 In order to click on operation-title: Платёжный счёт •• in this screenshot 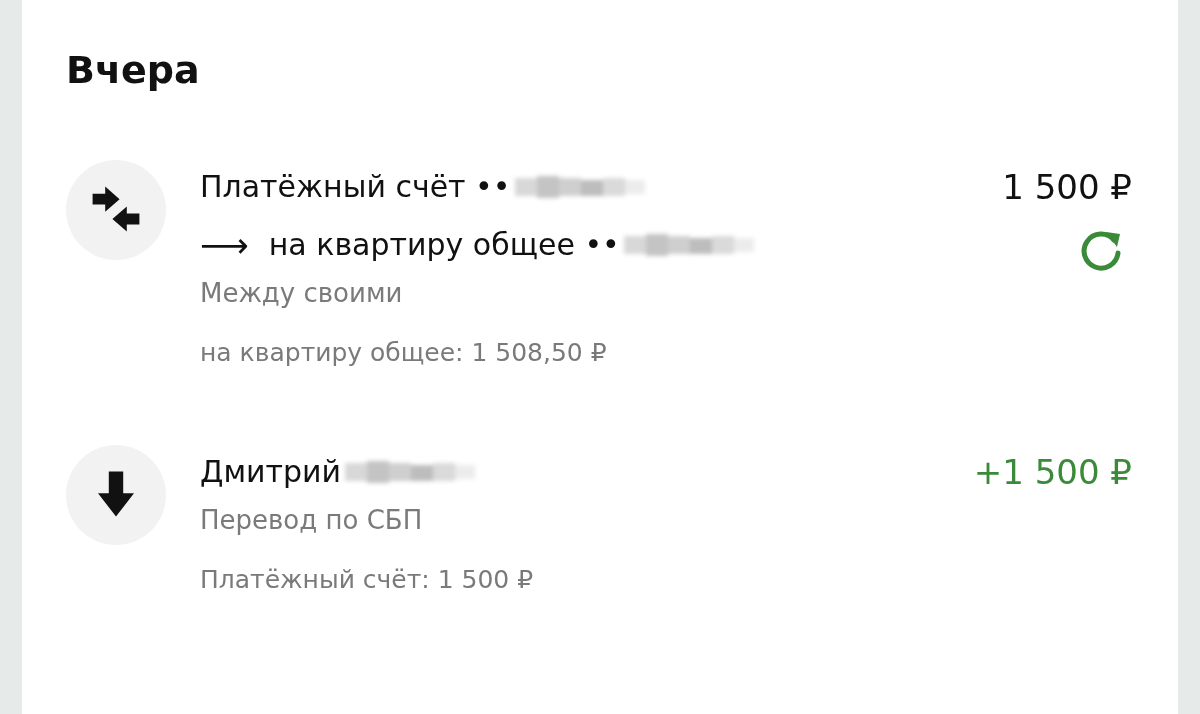, I will do `click(355, 187)`.